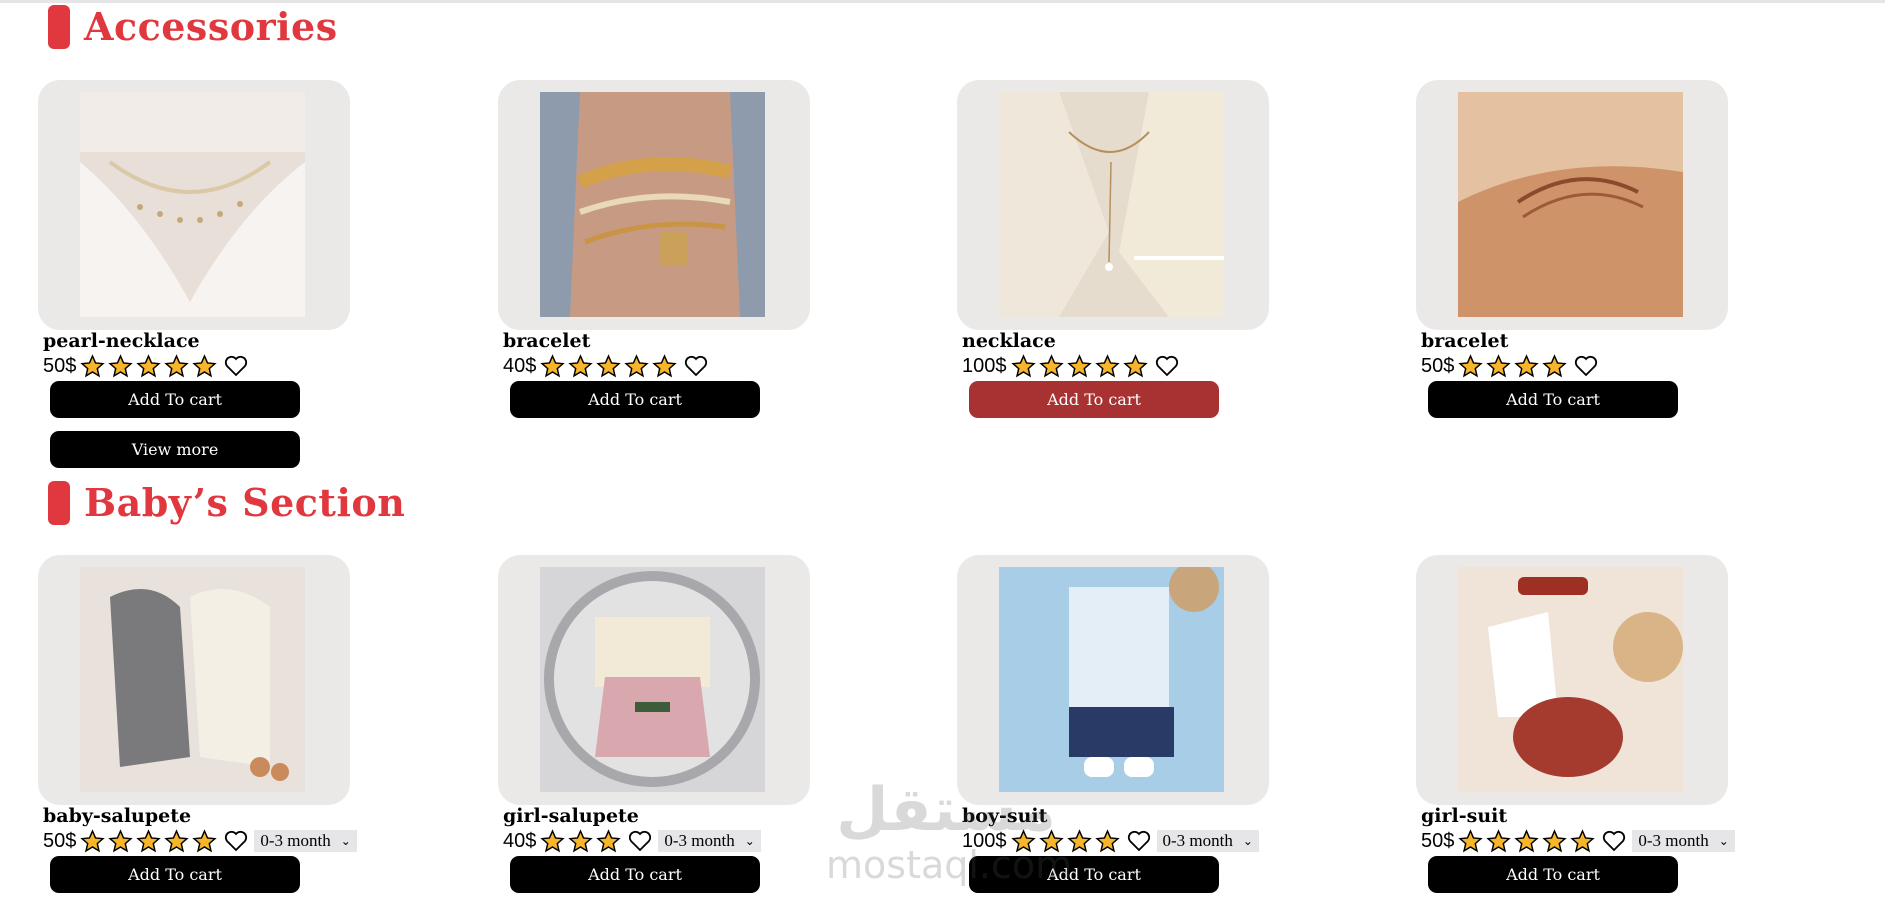 This screenshot has height=905, width=1885. Describe the element at coordinates (571, 816) in the screenshot. I see `product-name: girl-salupete` at that location.